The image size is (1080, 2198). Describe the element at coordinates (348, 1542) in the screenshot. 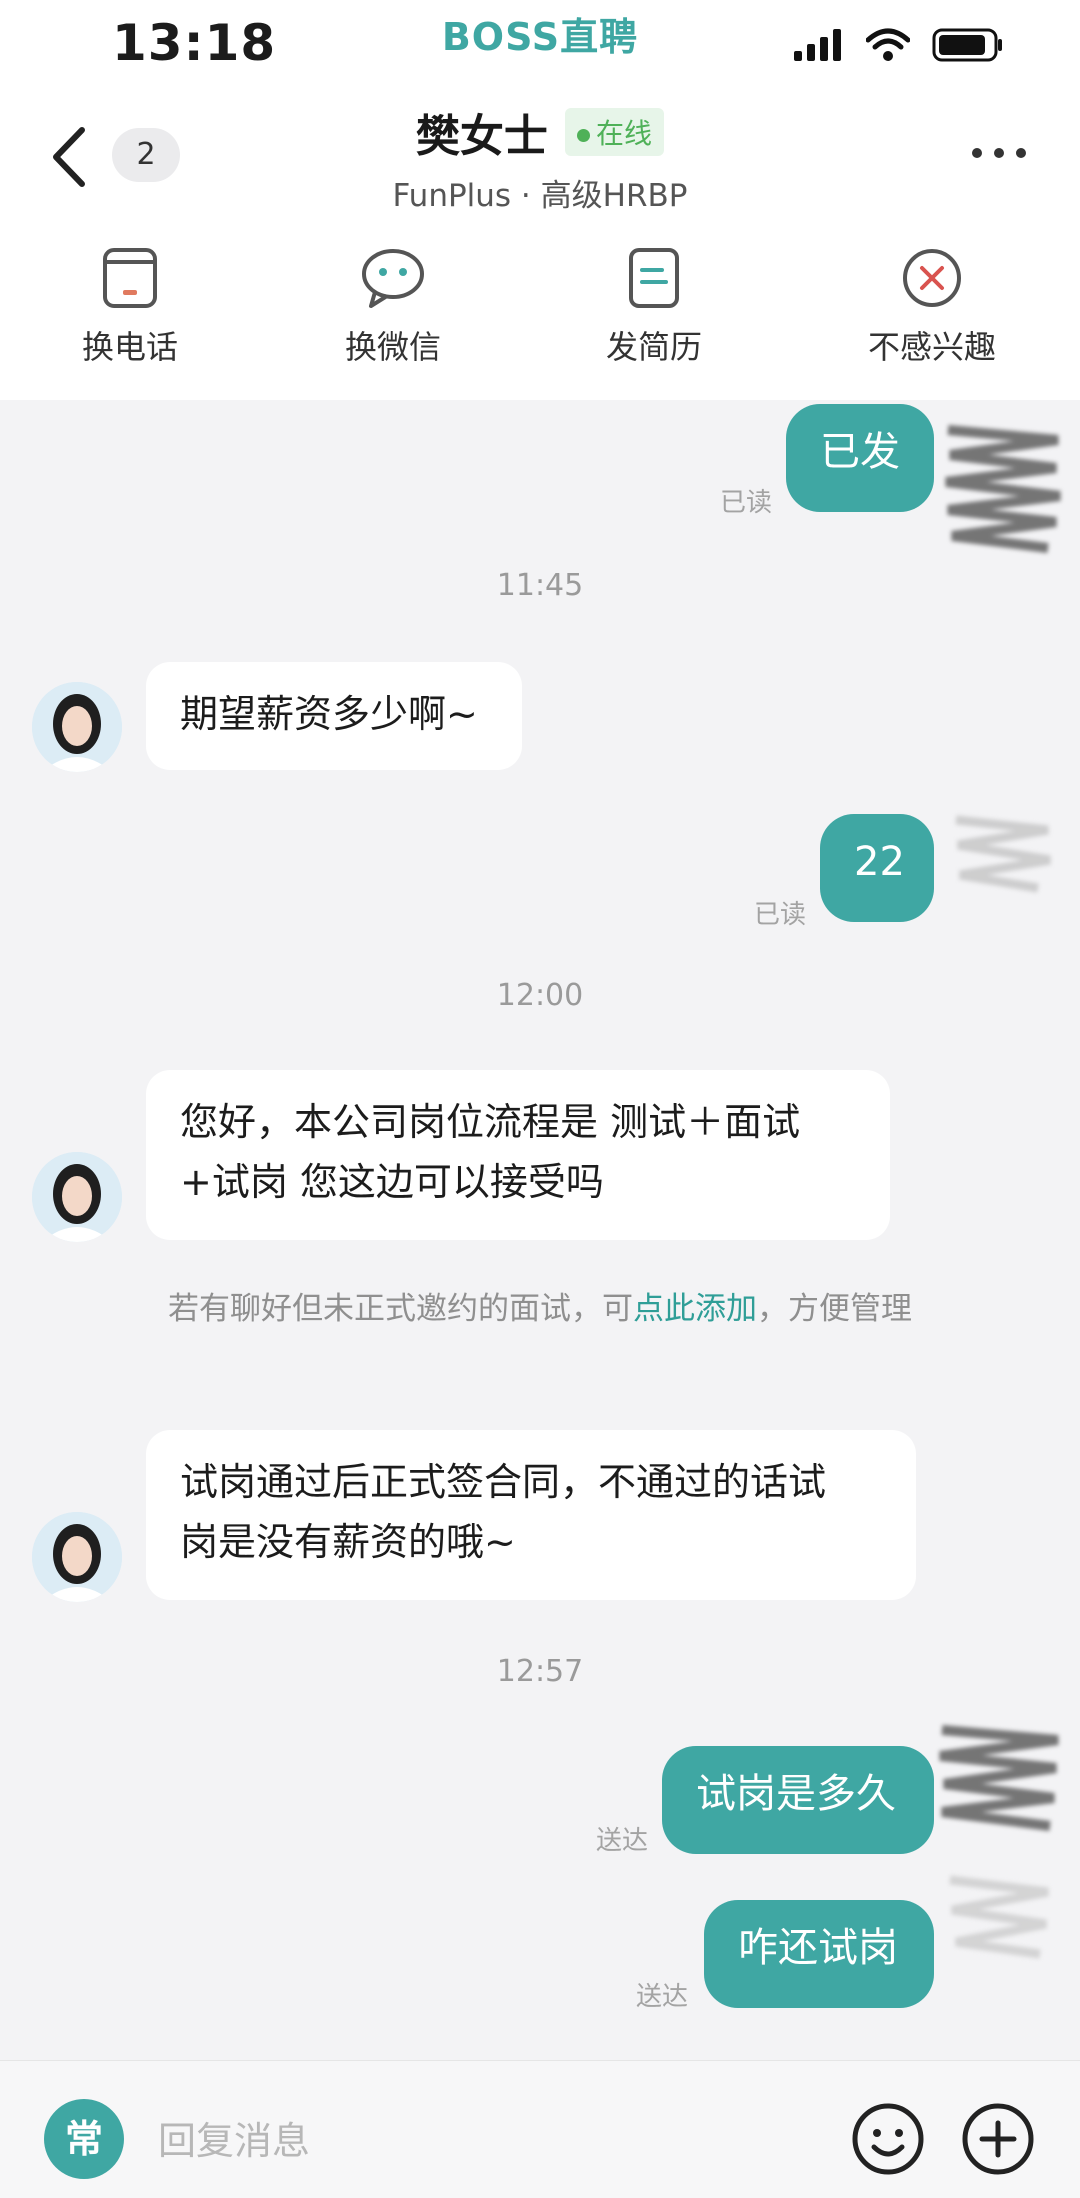

I see `message-line: 岗是没有薪资的哦~` at that location.